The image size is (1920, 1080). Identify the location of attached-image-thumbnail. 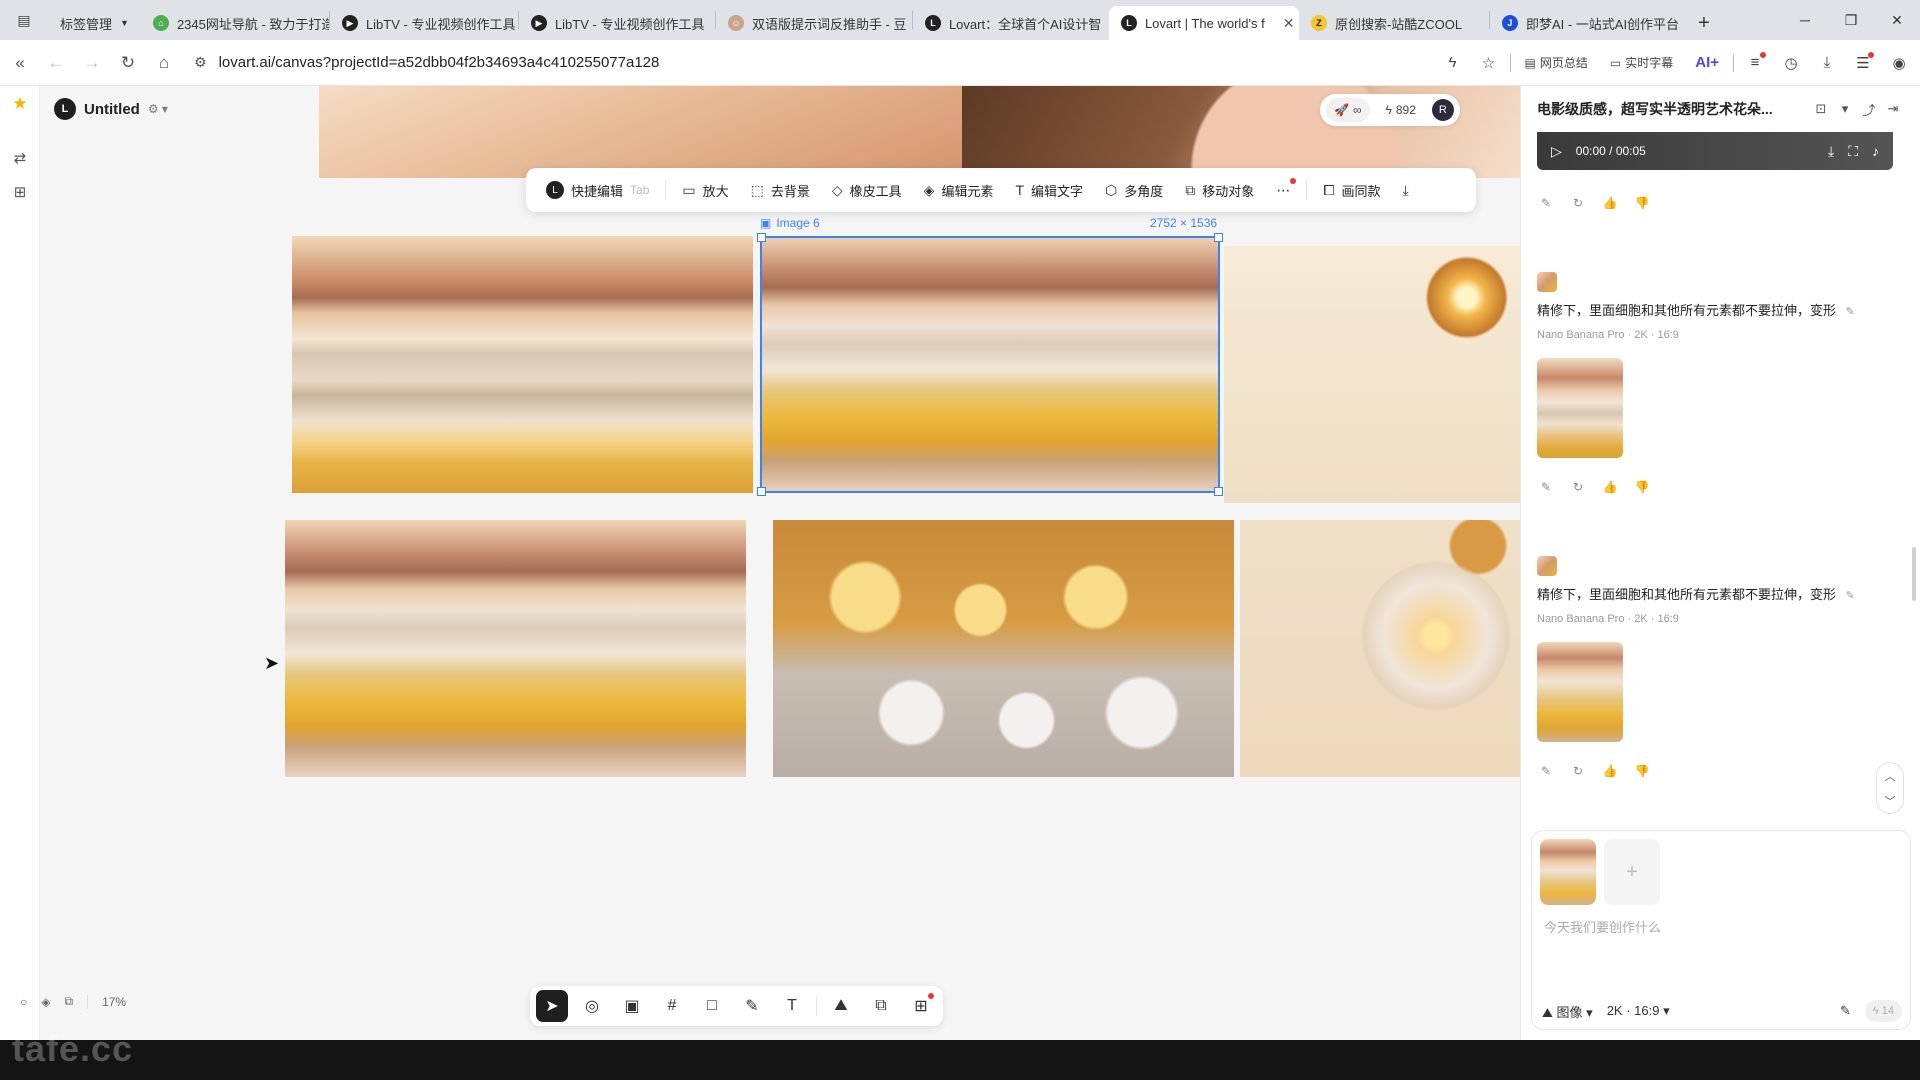
(1568, 872).